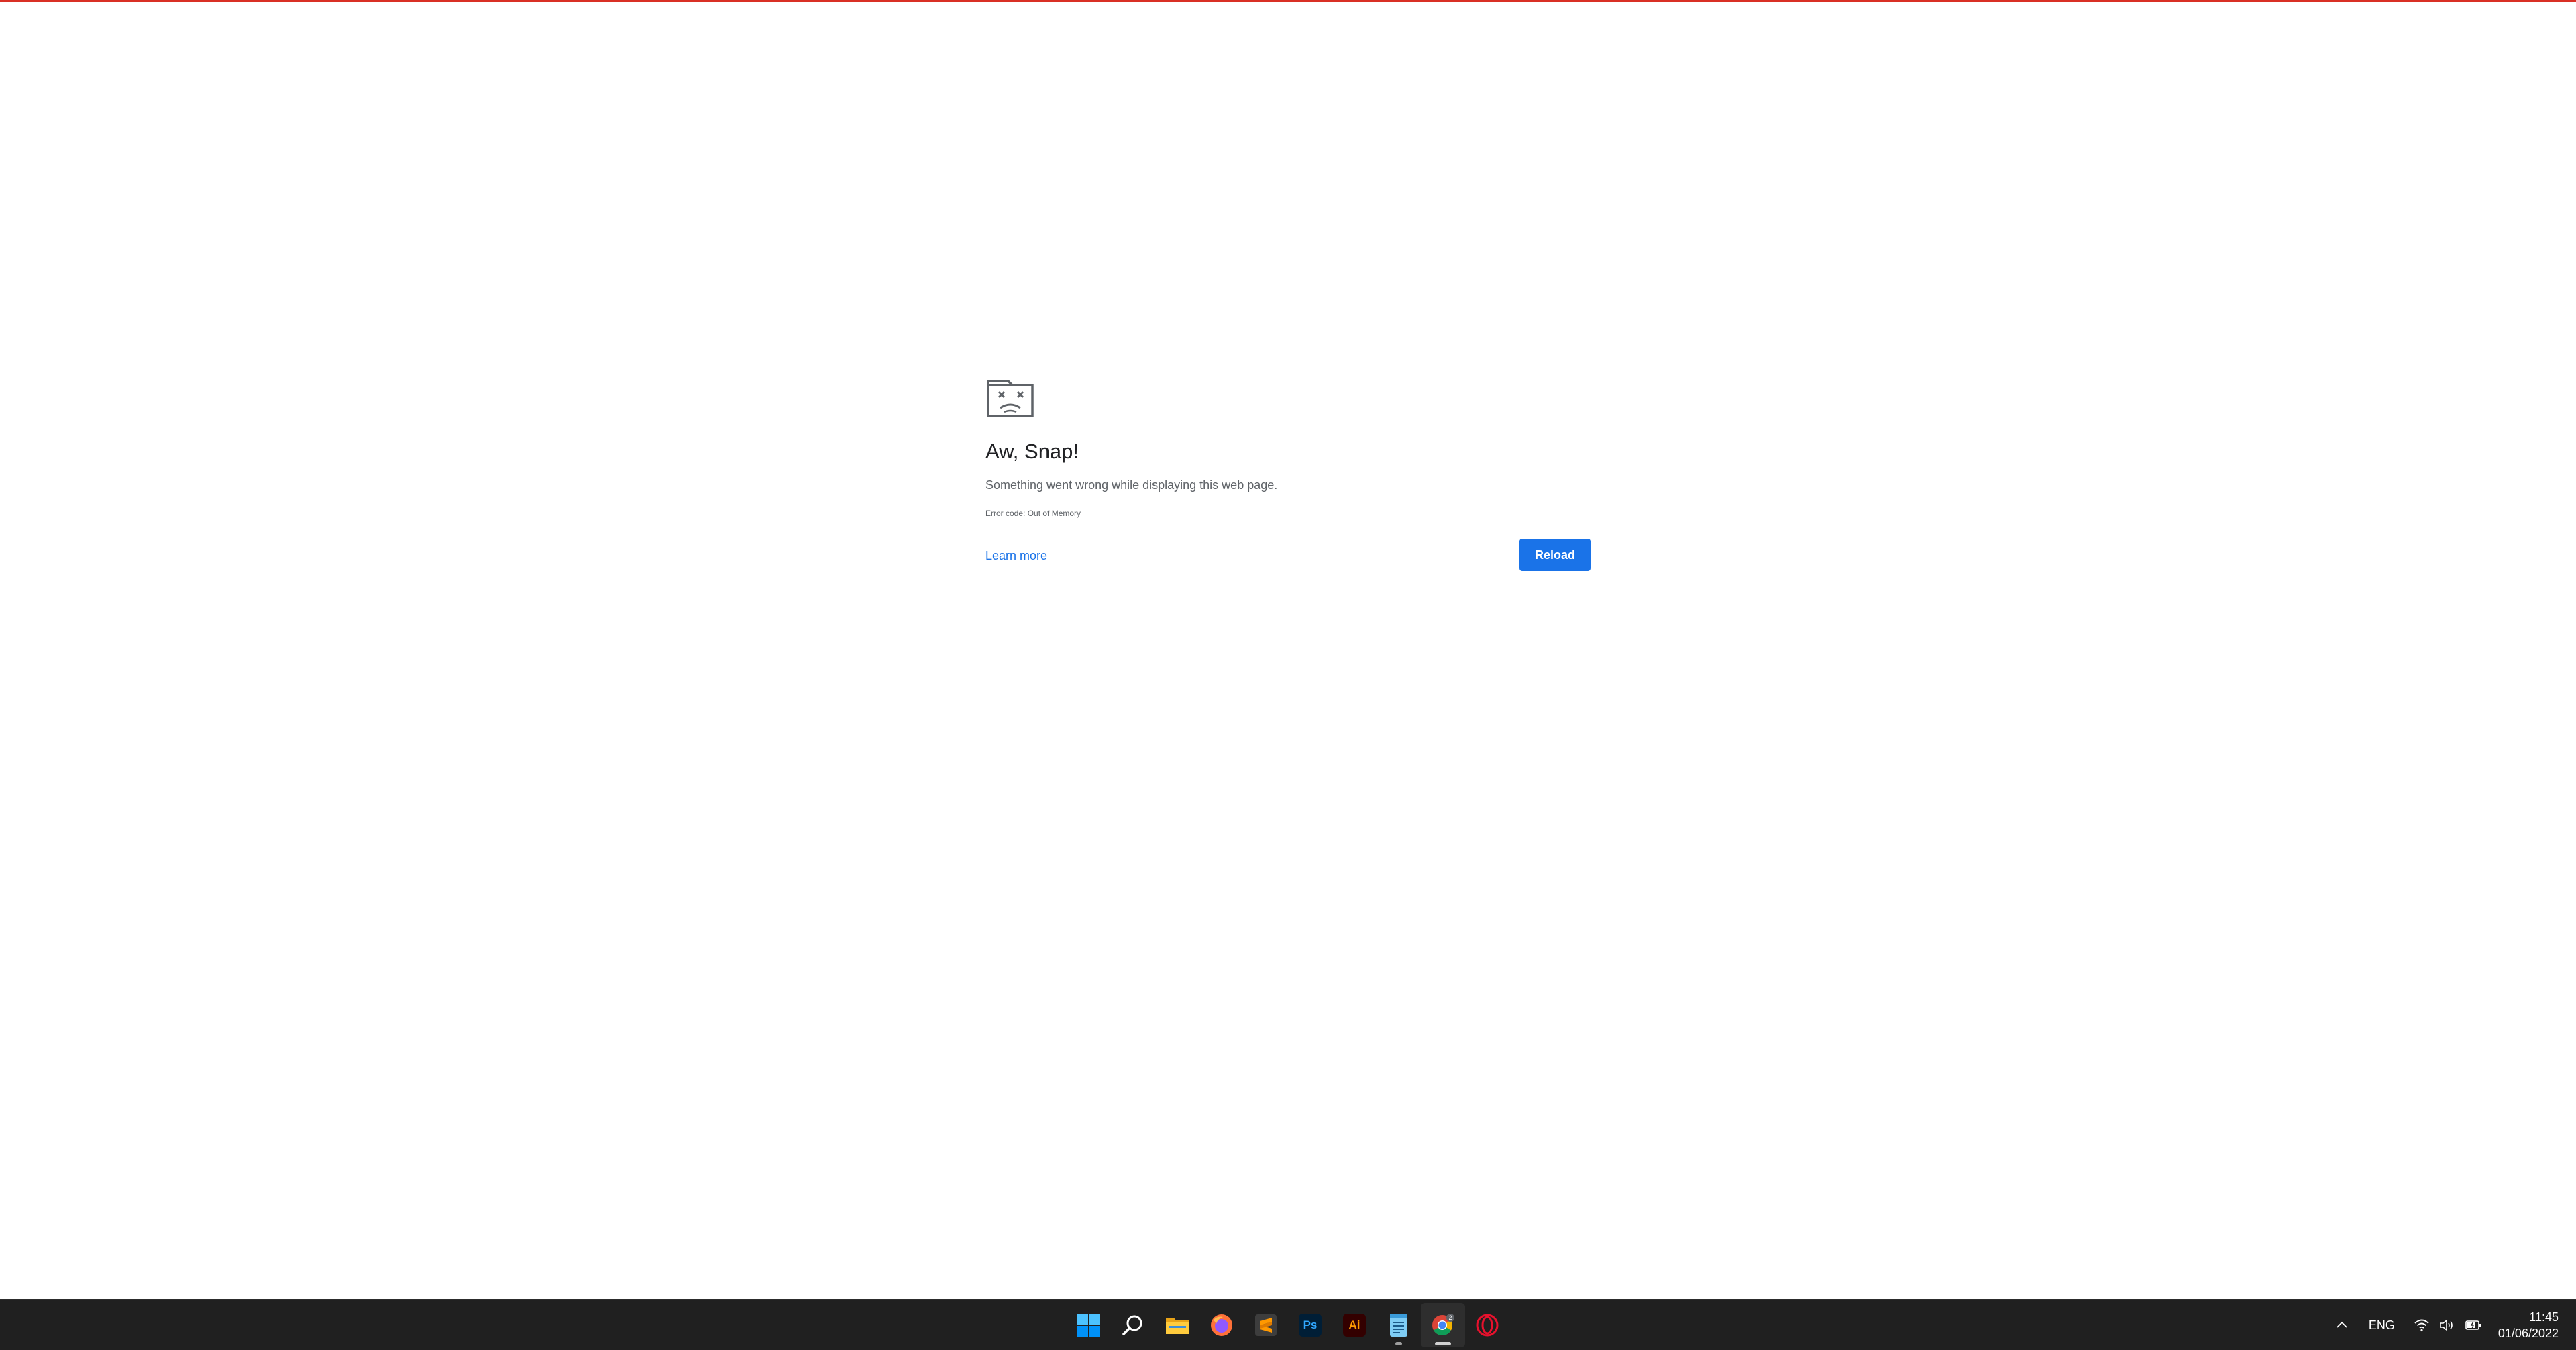 The height and width of the screenshot is (1350, 2576). I want to click on opera-icon, so click(1487, 1325).